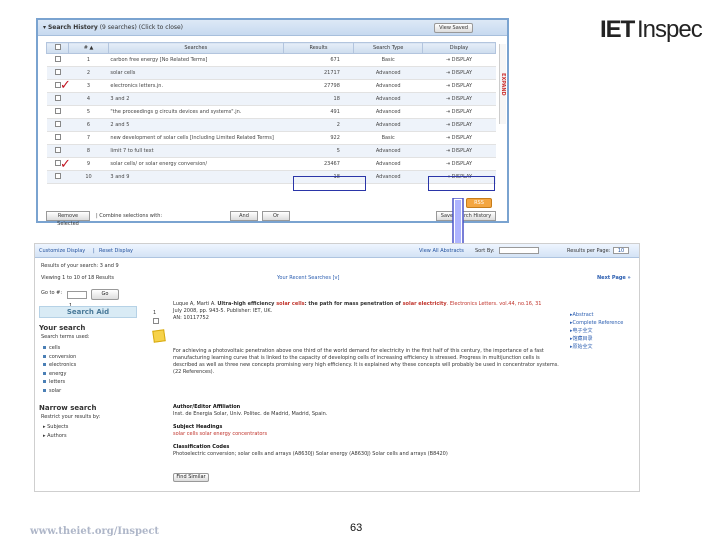 The image size is (720, 540). I want to click on collapse-arrow-icon: ▾, so click(44, 27).